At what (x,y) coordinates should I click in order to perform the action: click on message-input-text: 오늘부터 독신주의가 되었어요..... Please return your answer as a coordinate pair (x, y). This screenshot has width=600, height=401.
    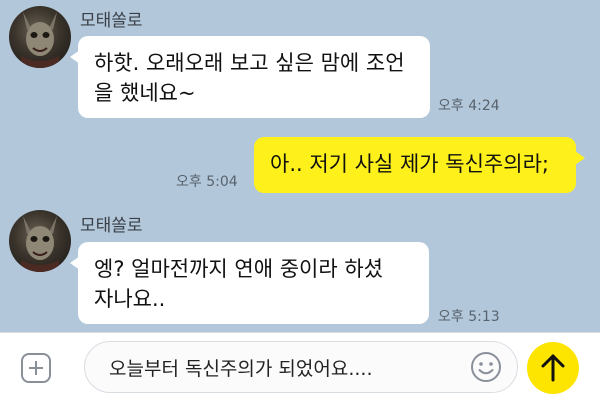
    Looking at the image, I should click on (241, 369).